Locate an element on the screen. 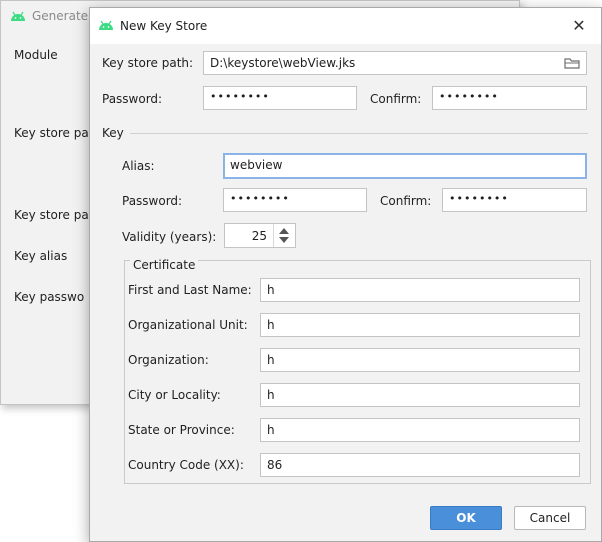 The height and width of the screenshot is (542, 602). key-password-label: Password: is located at coordinates (152, 201).